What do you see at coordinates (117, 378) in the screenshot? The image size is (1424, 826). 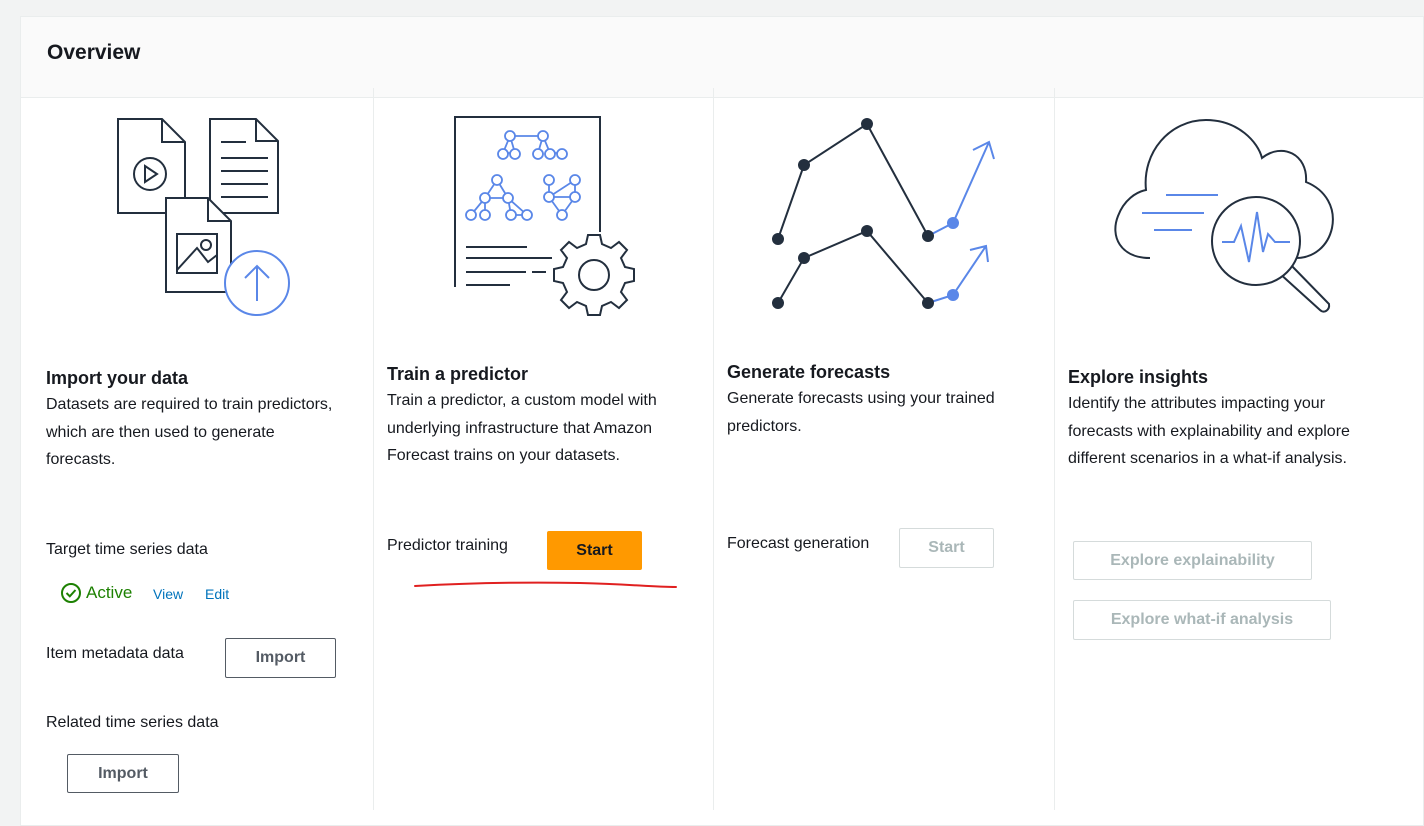 I see `card-title: Import your data` at bounding box center [117, 378].